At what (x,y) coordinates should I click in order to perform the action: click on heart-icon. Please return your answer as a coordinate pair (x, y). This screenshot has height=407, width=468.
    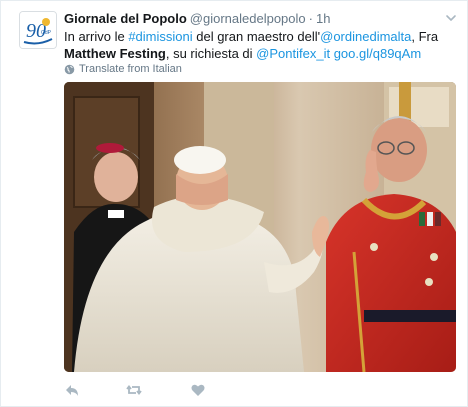
    Looking at the image, I should click on (198, 390).